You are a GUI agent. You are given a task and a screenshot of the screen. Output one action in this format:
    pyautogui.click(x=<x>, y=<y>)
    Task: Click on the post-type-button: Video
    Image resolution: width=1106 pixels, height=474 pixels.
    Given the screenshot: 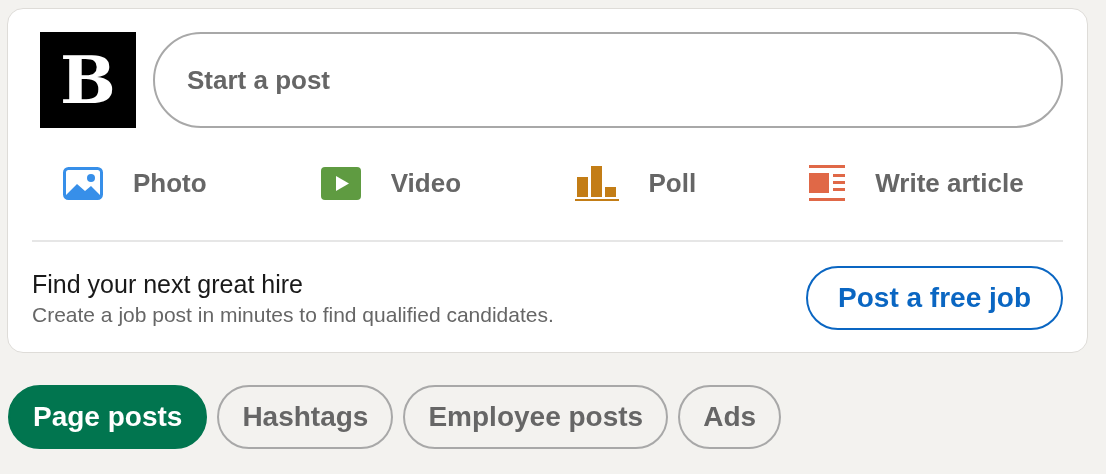 What is the action you would take?
    pyautogui.click(x=418, y=183)
    